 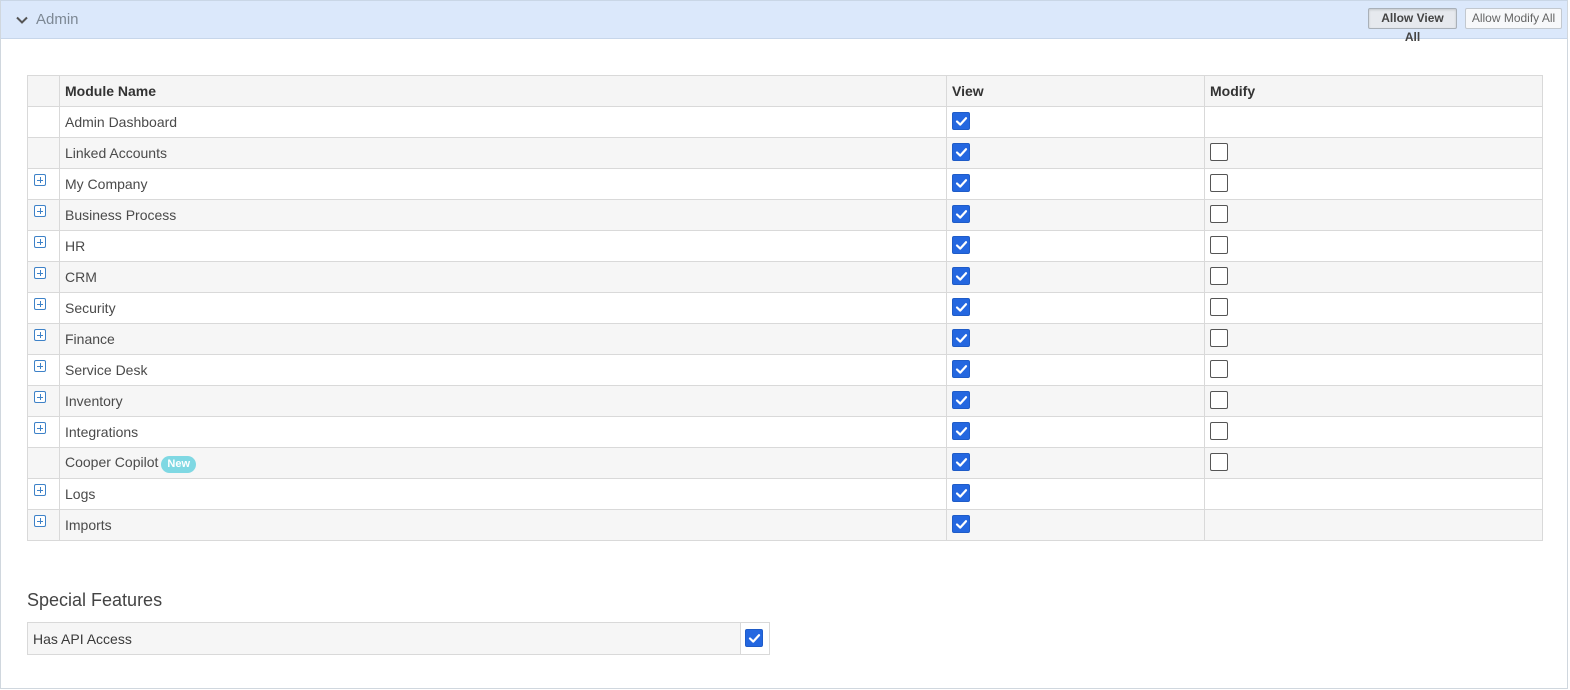 I want to click on table-row: Imports, so click(x=785, y=525).